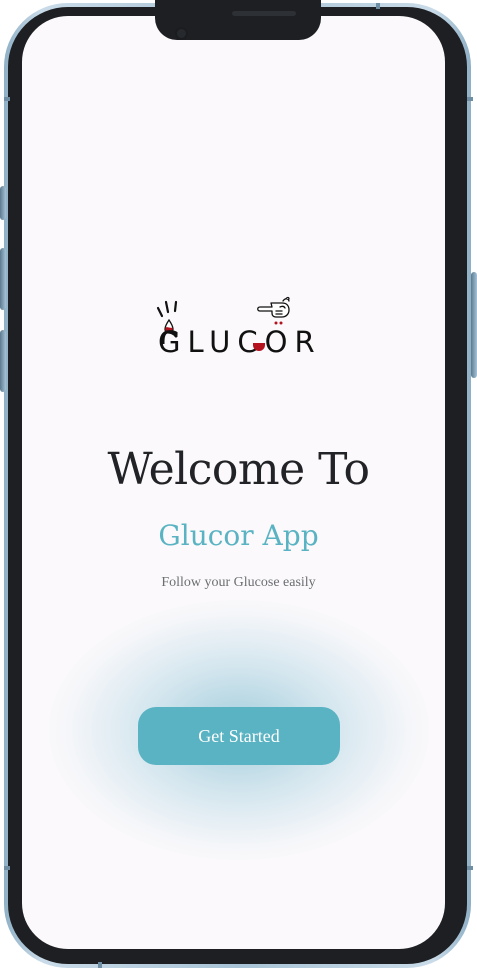 The width and height of the screenshot is (477, 973). I want to click on volume-down-button, so click(3, 361).